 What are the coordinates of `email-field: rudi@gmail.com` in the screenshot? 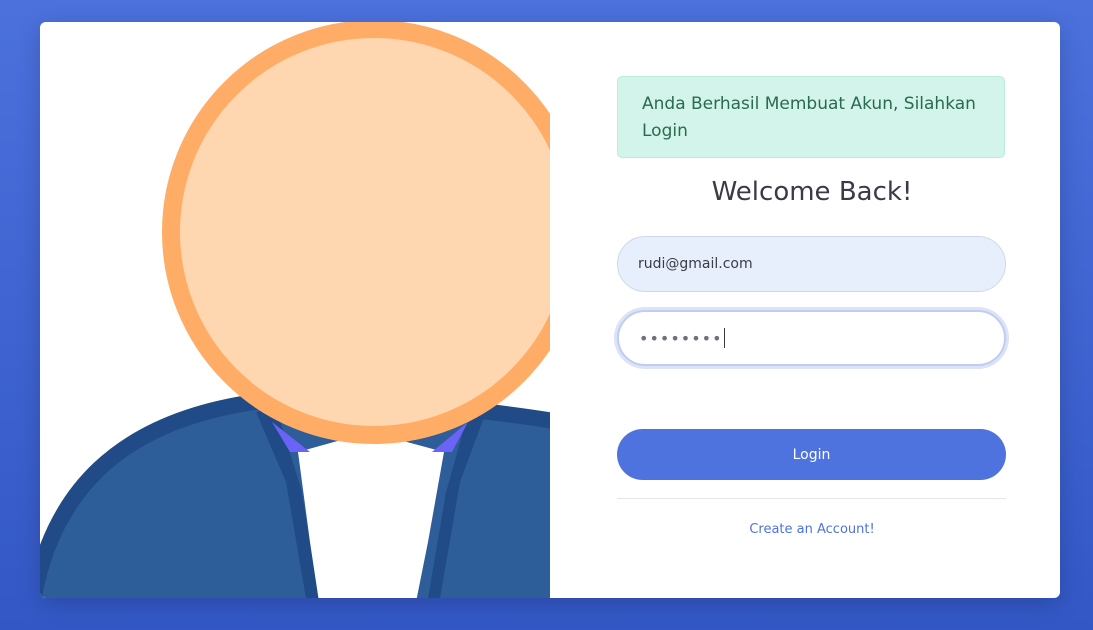 It's located at (811, 264).